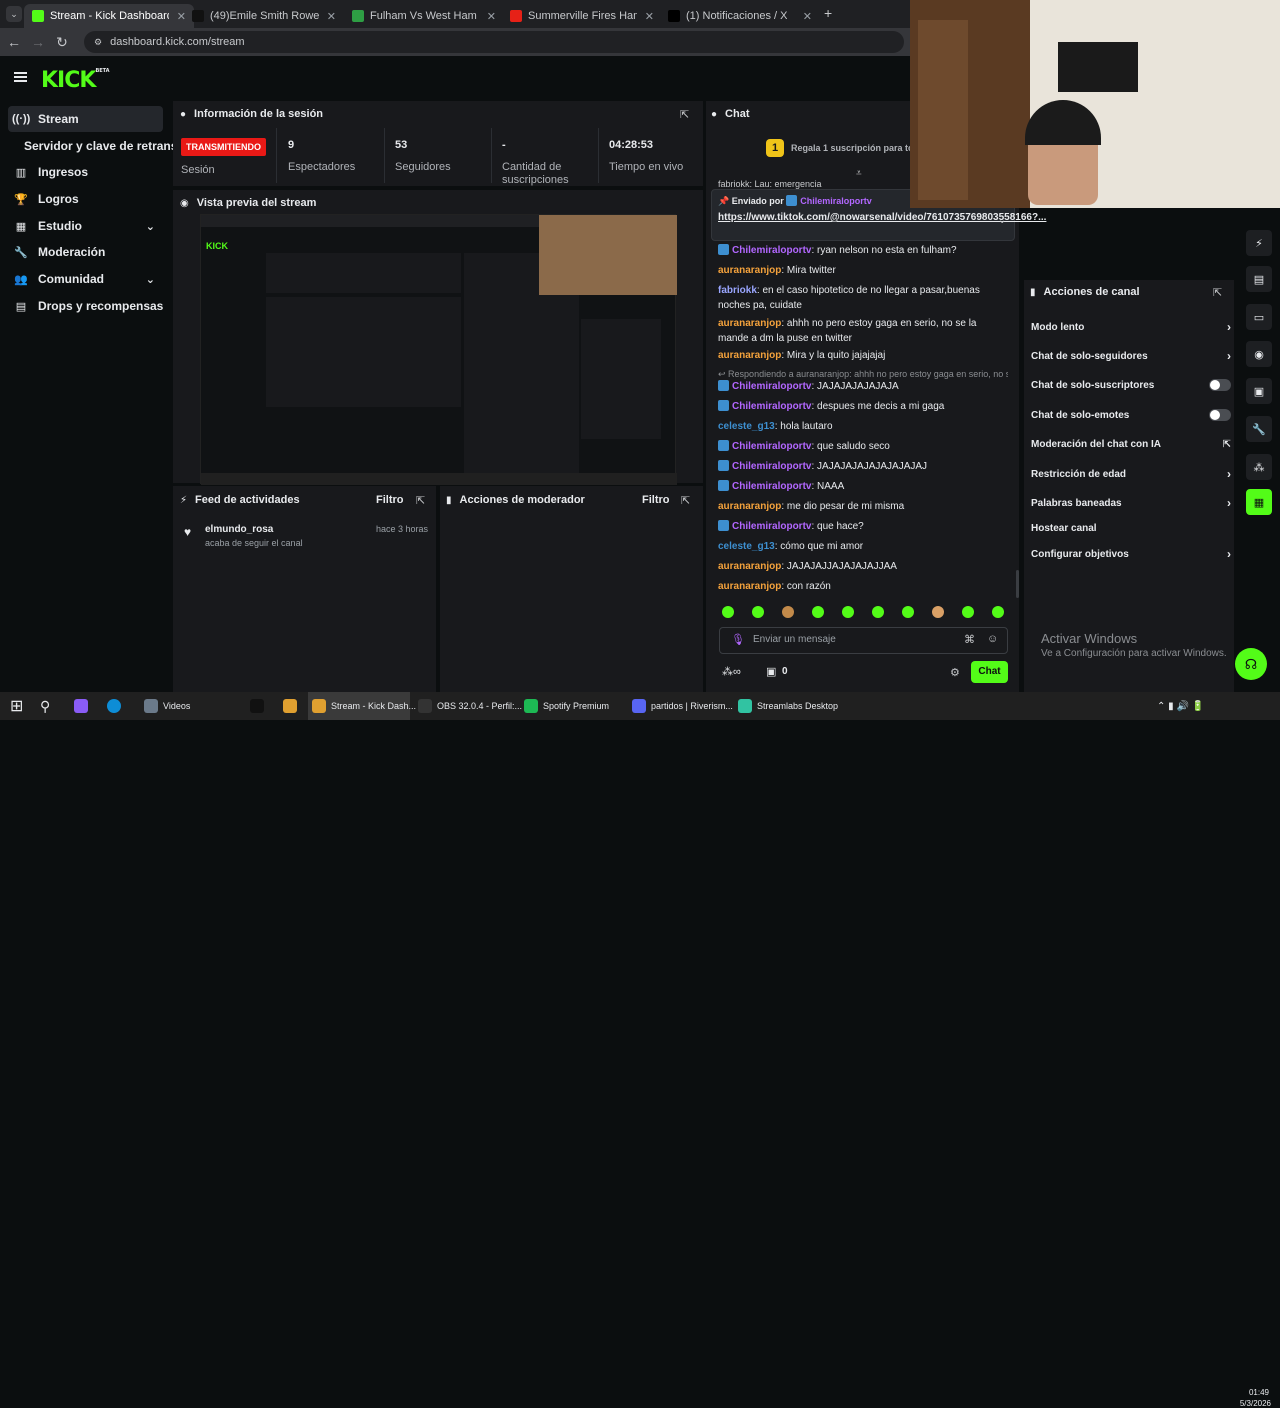 The width and height of the screenshot is (1280, 1408). What do you see at coordinates (85, 279) in the screenshot?
I see `sidebar-item: 👥 Comunidad ⌄` at bounding box center [85, 279].